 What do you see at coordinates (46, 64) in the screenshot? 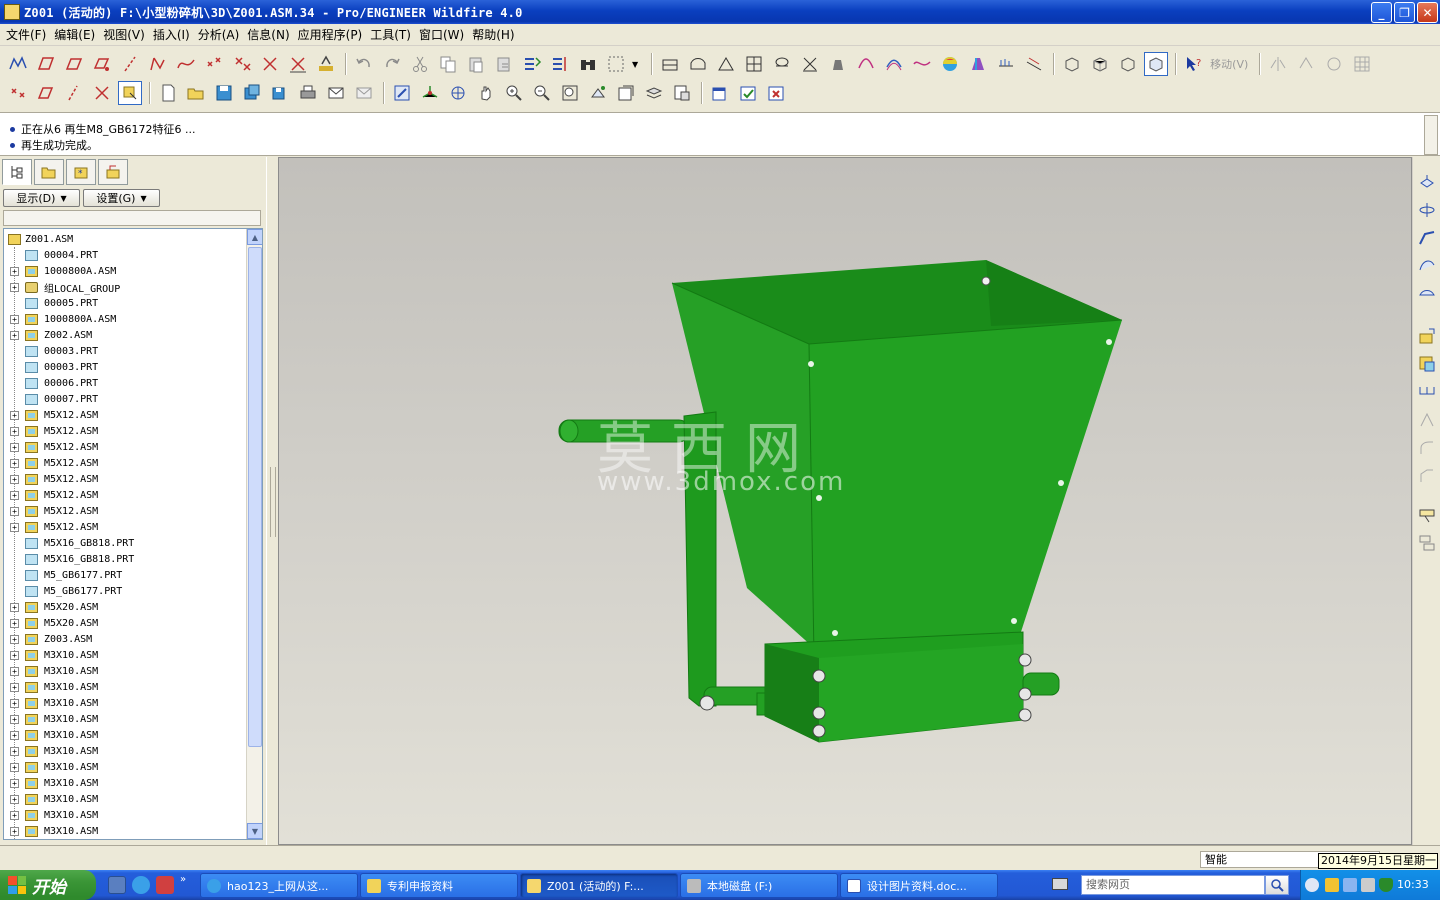
I see `plane-tool-button` at bounding box center [46, 64].